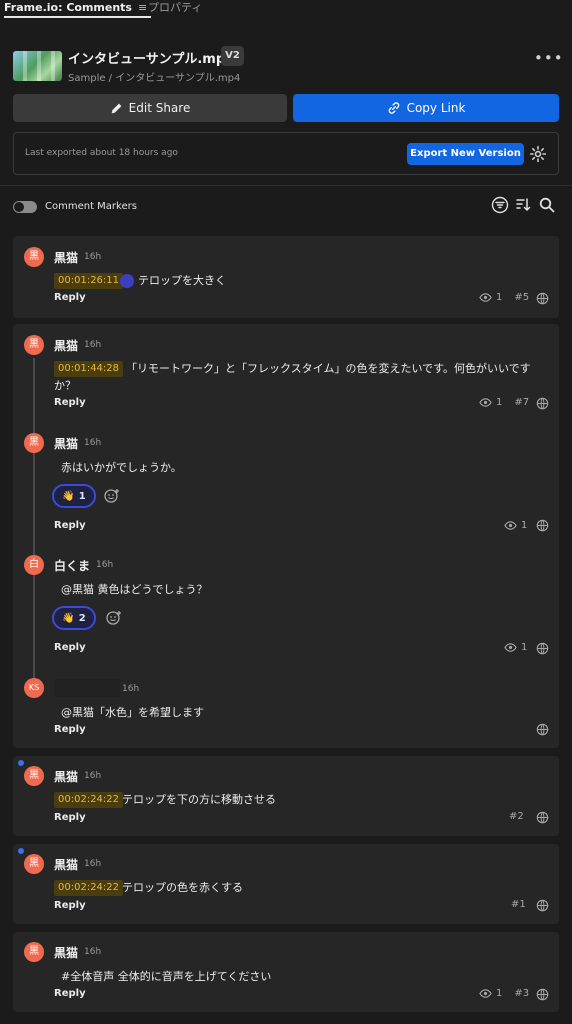 The width and height of the screenshot is (572, 1024). What do you see at coordinates (151, 59) in the screenshot?
I see `file-title: インタビューサンプル.mp4` at bounding box center [151, 59].